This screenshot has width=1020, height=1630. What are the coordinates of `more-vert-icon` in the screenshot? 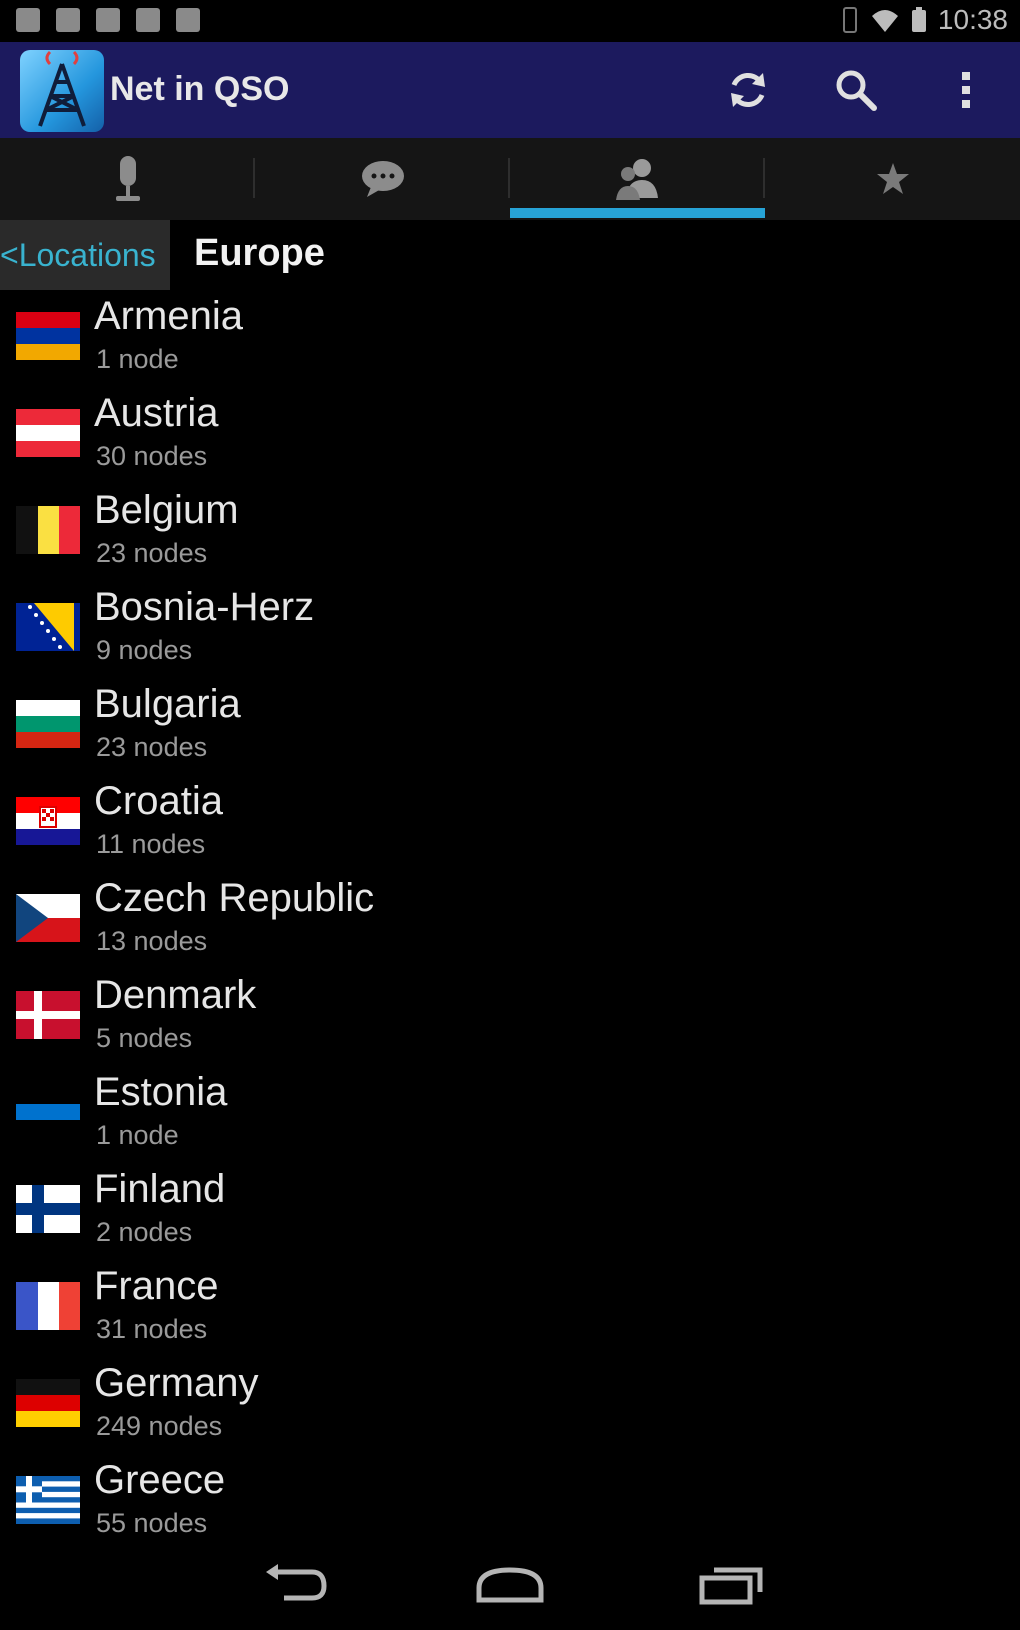 It's located at (966, 90).